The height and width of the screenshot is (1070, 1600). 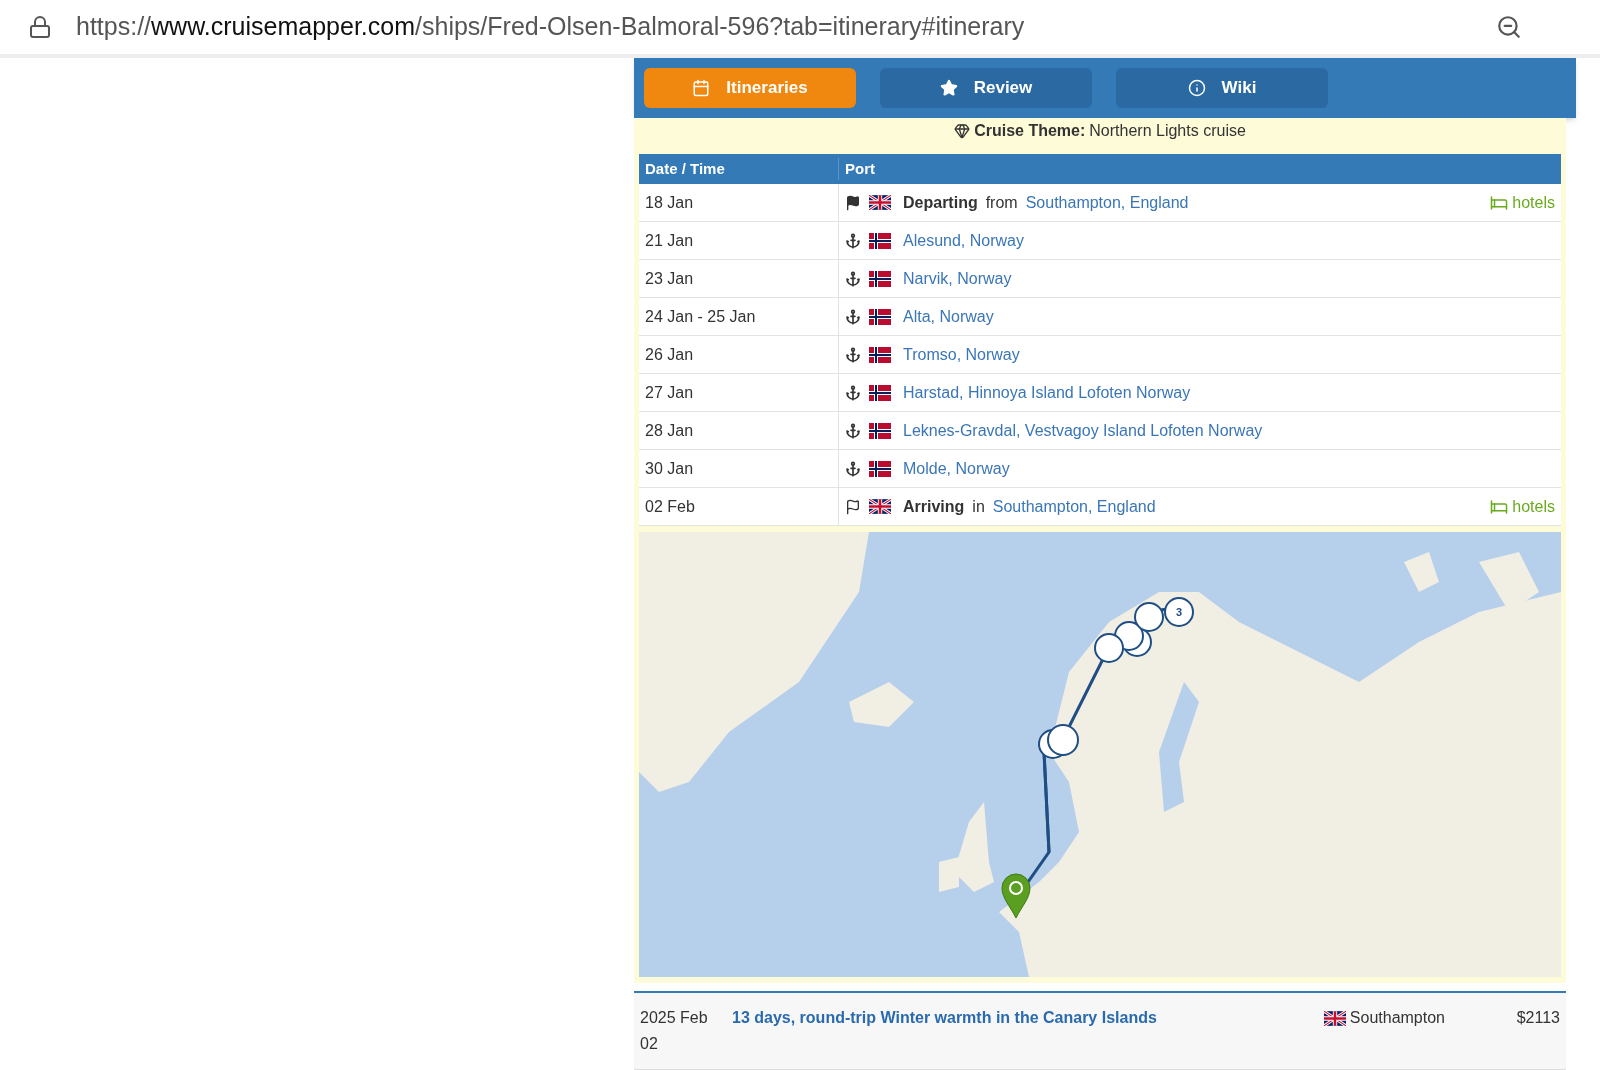 I want to click on date-cell-text: 21 Jan, so click(x=669, y=240).